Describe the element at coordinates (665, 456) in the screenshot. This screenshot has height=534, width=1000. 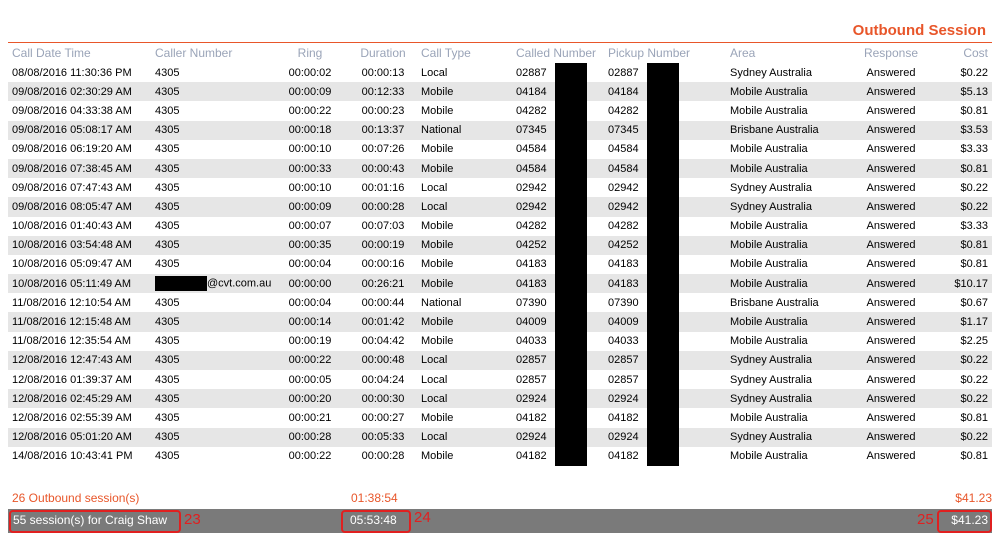
I see `cell-pickup-number: 04182` at that location.